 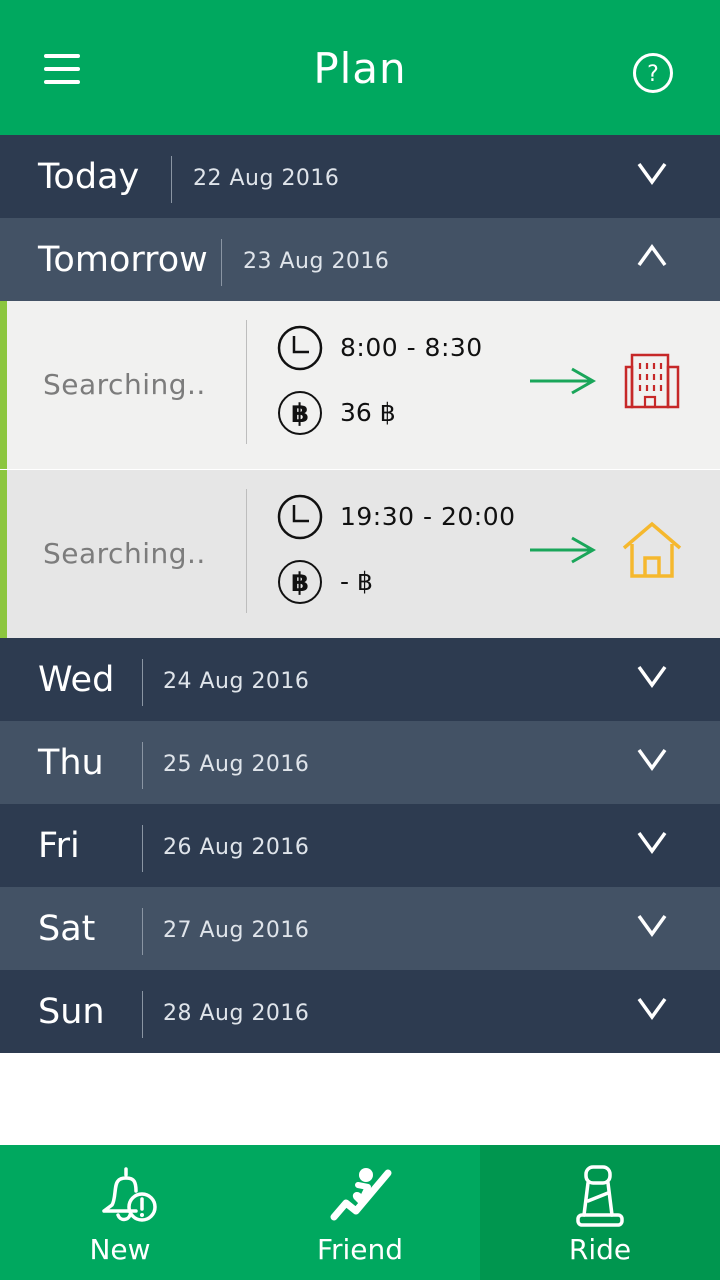 I want to click on tab-label: Friend, so click(x=360, y=1249).